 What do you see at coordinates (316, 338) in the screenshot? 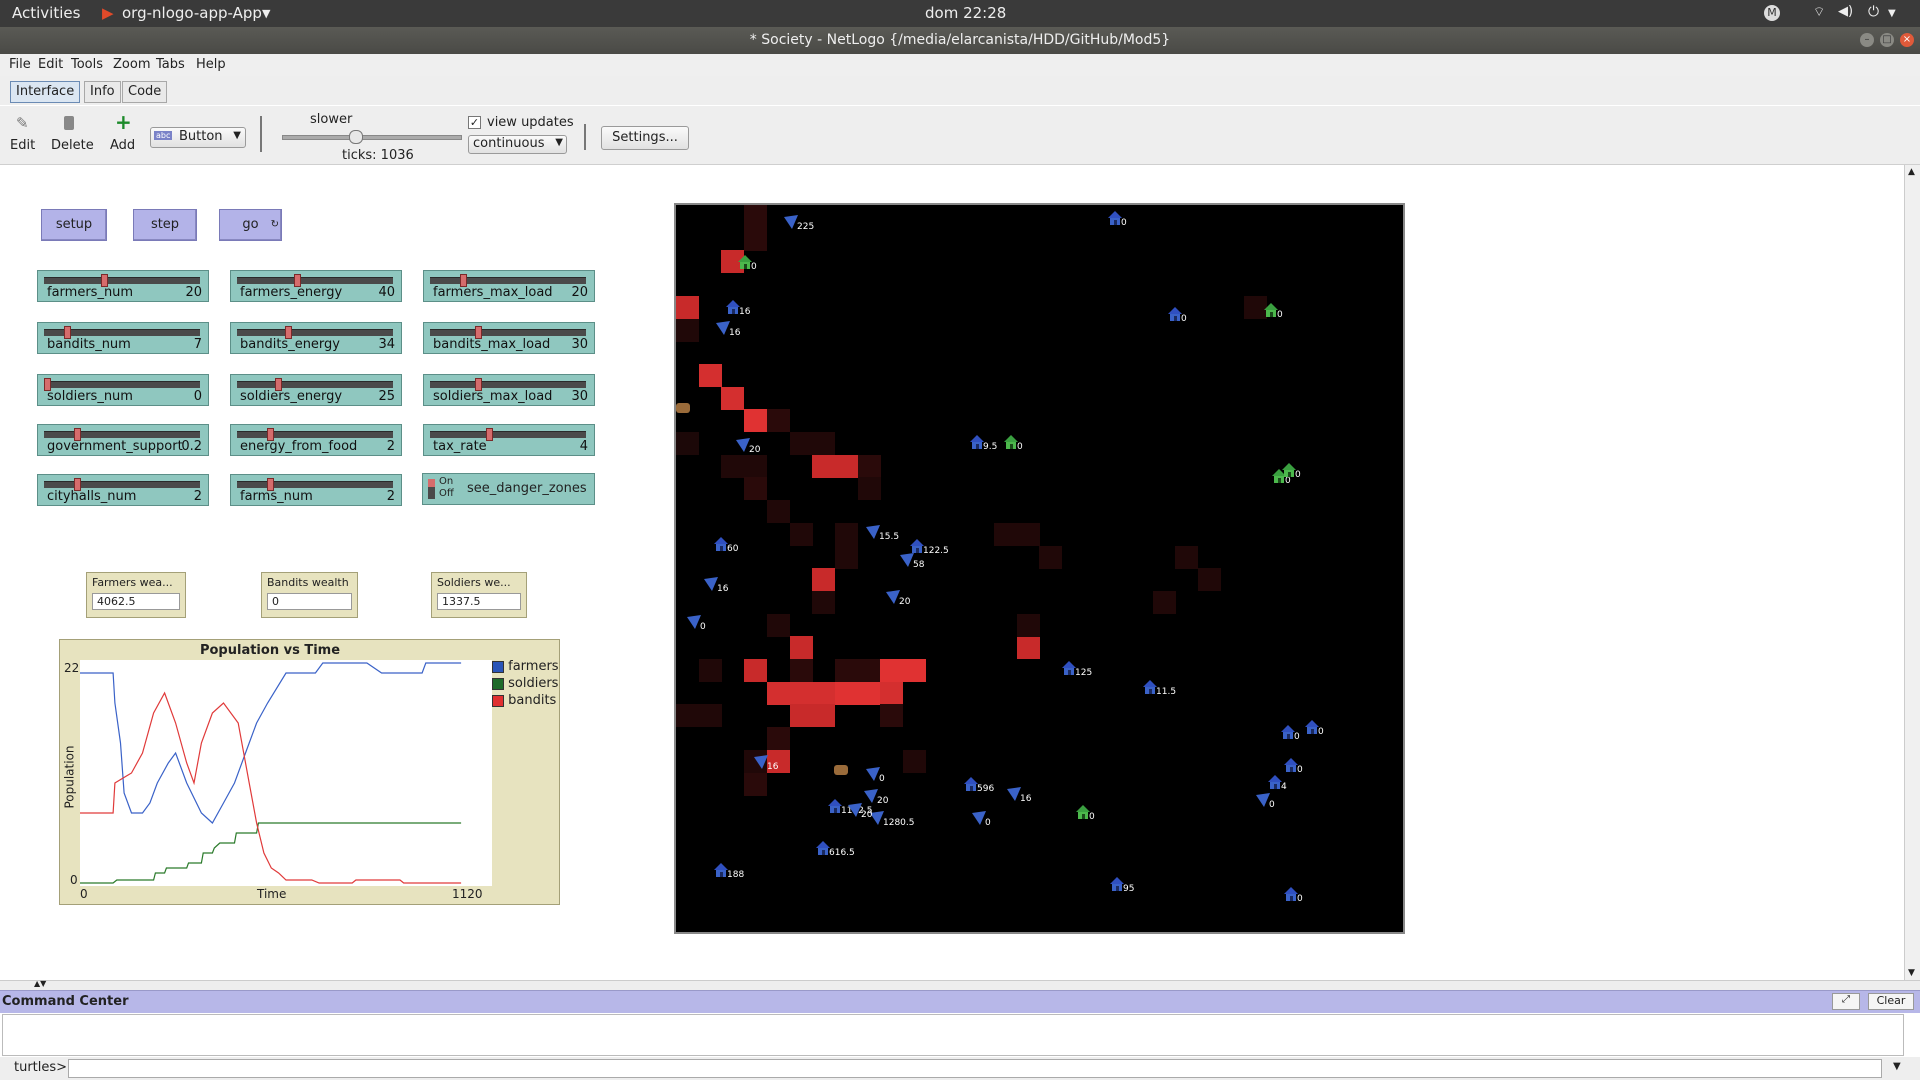
I see `slider-bandits-energy: bandits_energy 34` at bounding box center [316, 338].